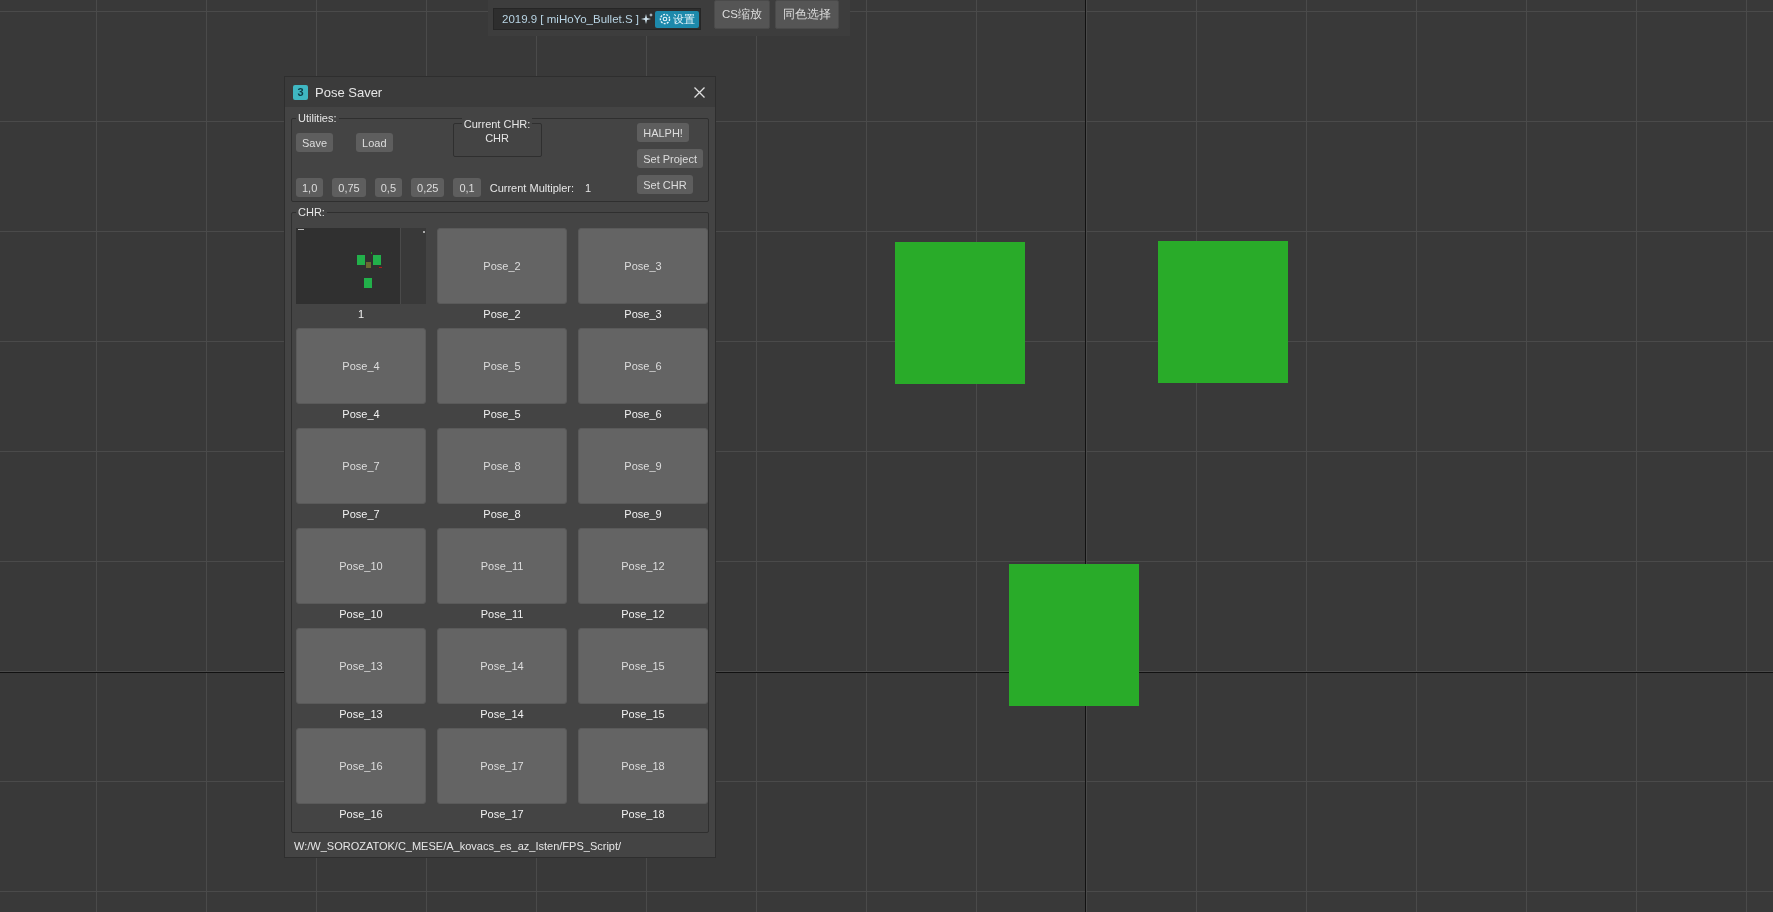 The height and width of the screenshot is (912, 1773). What do you see at coordinates (502, 666) in the screenshot?
I see `pose-button: Pose_14` at bounding box center [502, 666].